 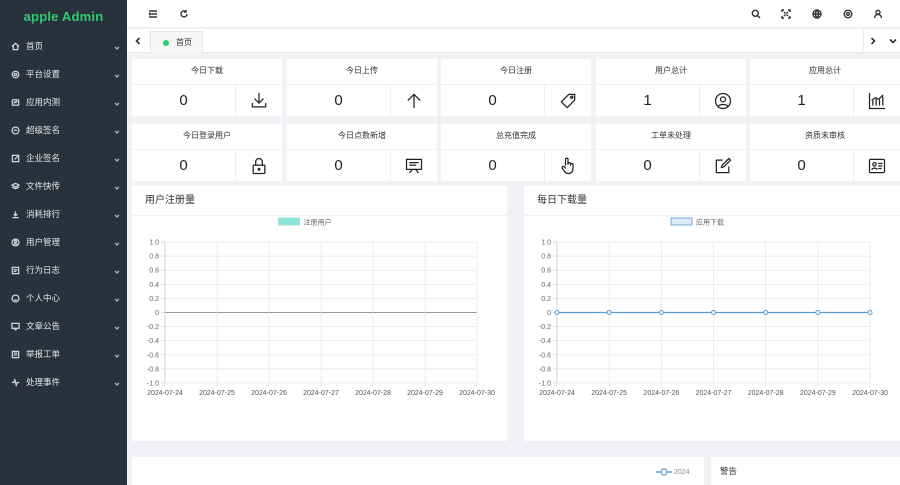 What do you see at coordinates (43, 242) in the screenshot?
I see `sidebar-item-label: 用户管理` at bounding box center [43, 242].